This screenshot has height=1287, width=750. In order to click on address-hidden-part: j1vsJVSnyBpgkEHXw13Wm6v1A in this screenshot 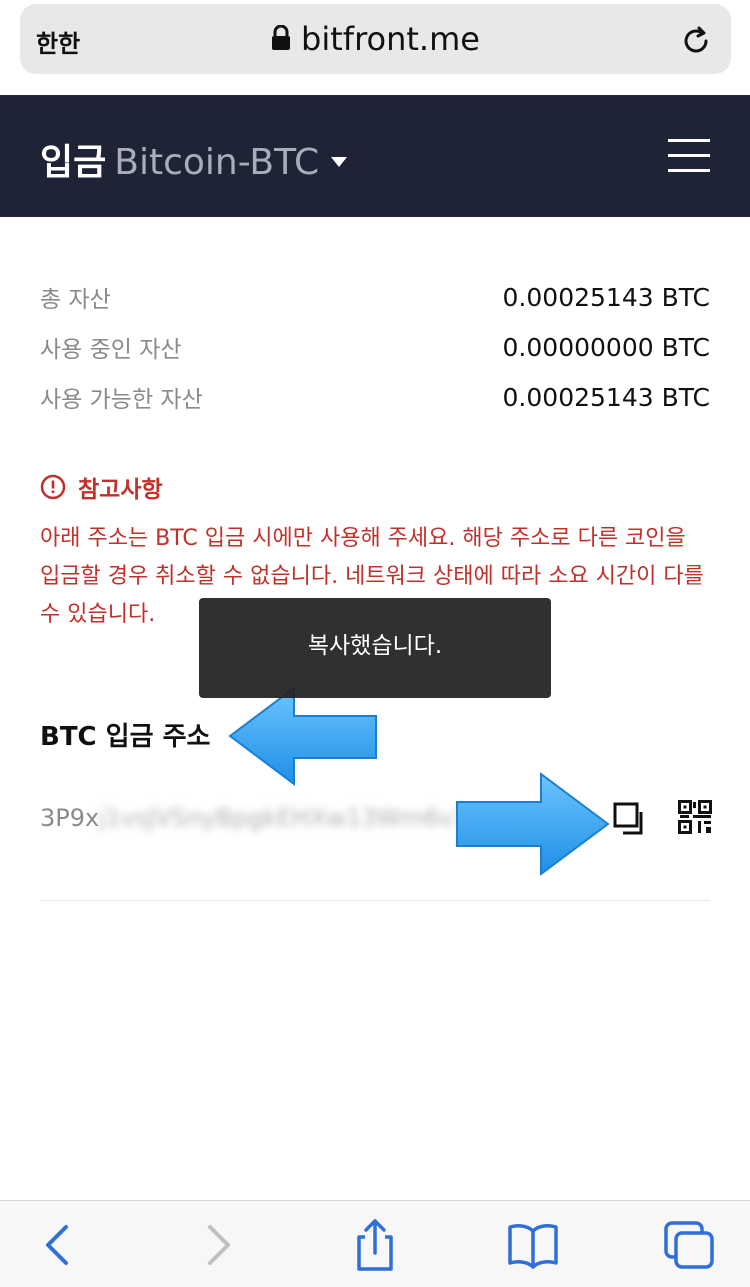, I will do `click(292, 818)`.